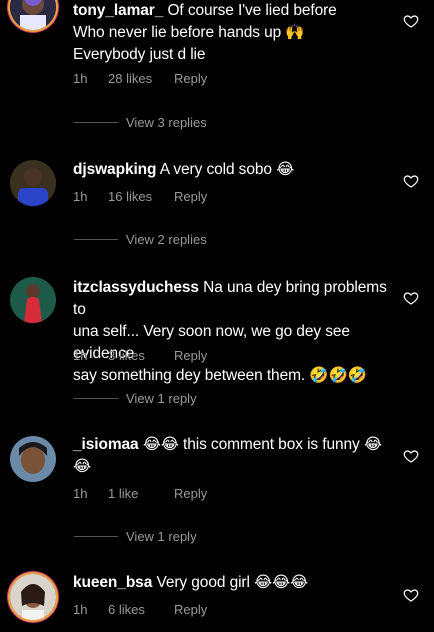 Image resolution: width=434 pixels, height=632 pixels. I want to click on username: itzclassyduchess, so click(136, 287).